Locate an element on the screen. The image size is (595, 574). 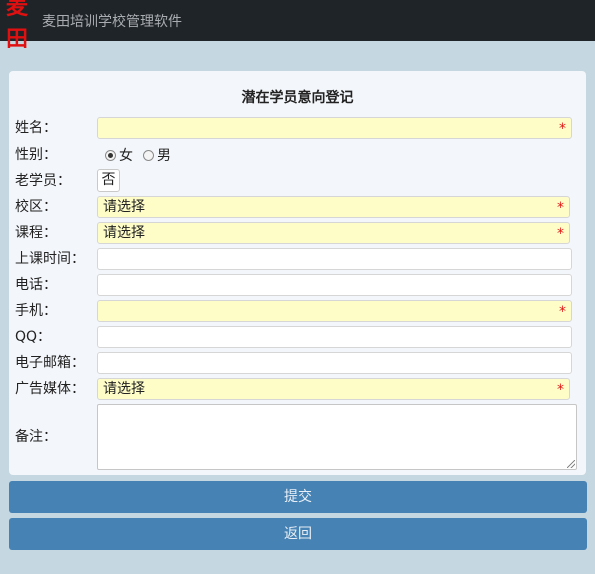
course-select: 请选择 * is located at coordinates (333, 233).